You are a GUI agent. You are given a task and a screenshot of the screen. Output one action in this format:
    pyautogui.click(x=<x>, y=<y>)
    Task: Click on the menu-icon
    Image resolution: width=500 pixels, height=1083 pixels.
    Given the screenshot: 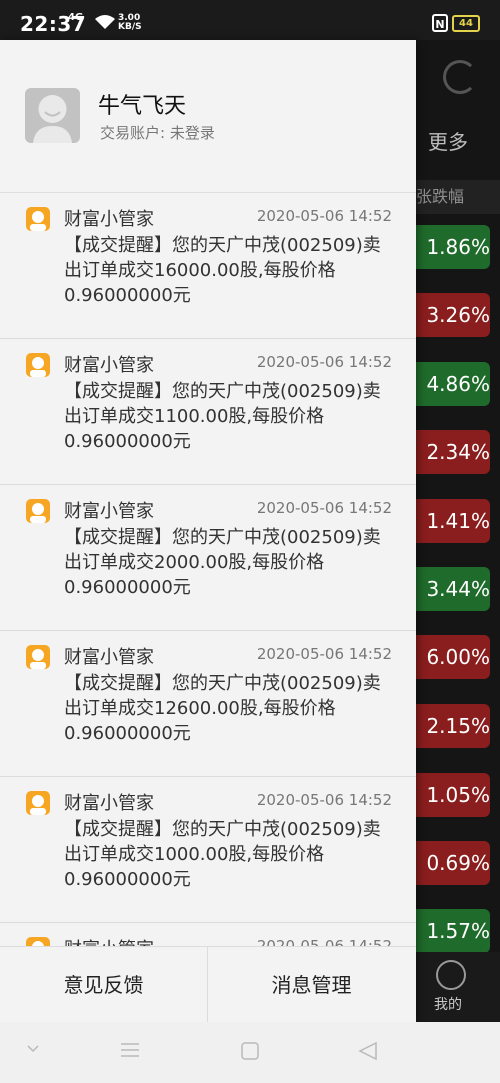 What is the action you would take?
    pyautogui.click(x=130, y=1050)
    